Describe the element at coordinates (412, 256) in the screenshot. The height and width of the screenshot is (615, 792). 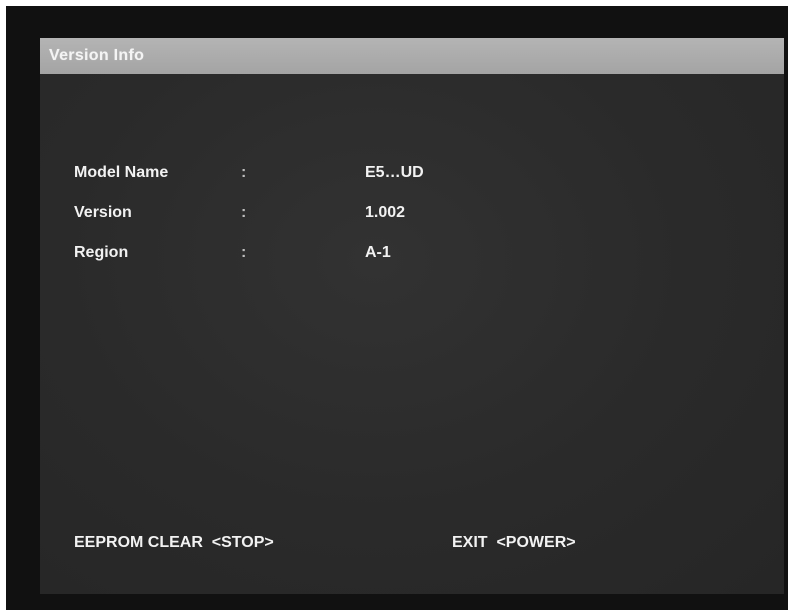
I see `info-row-region: Region : A-1` at that location.